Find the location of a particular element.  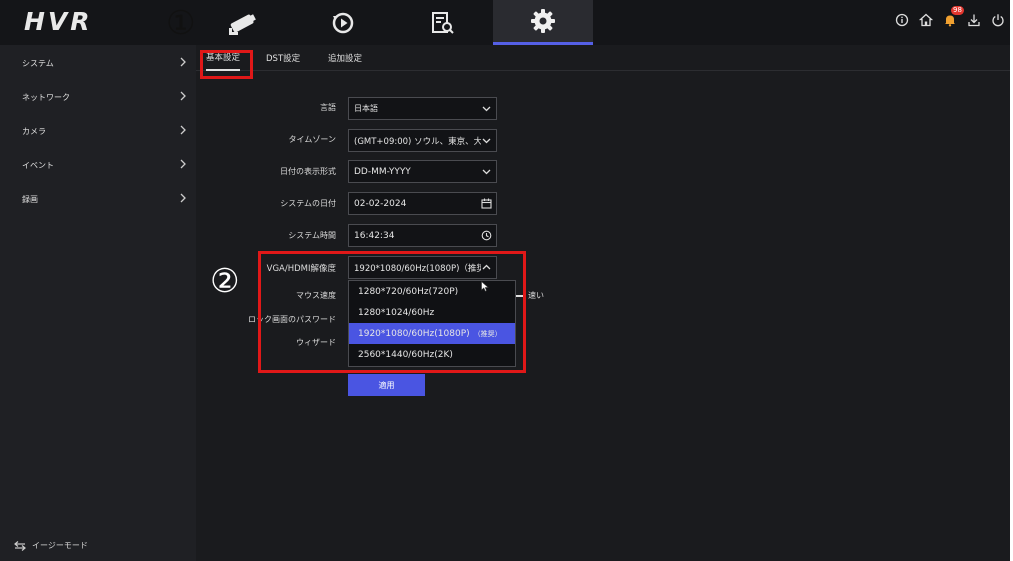

resolution-select: 1920*1080/60Hz(1080P)（推奨） is located at coordinates (422, 267).